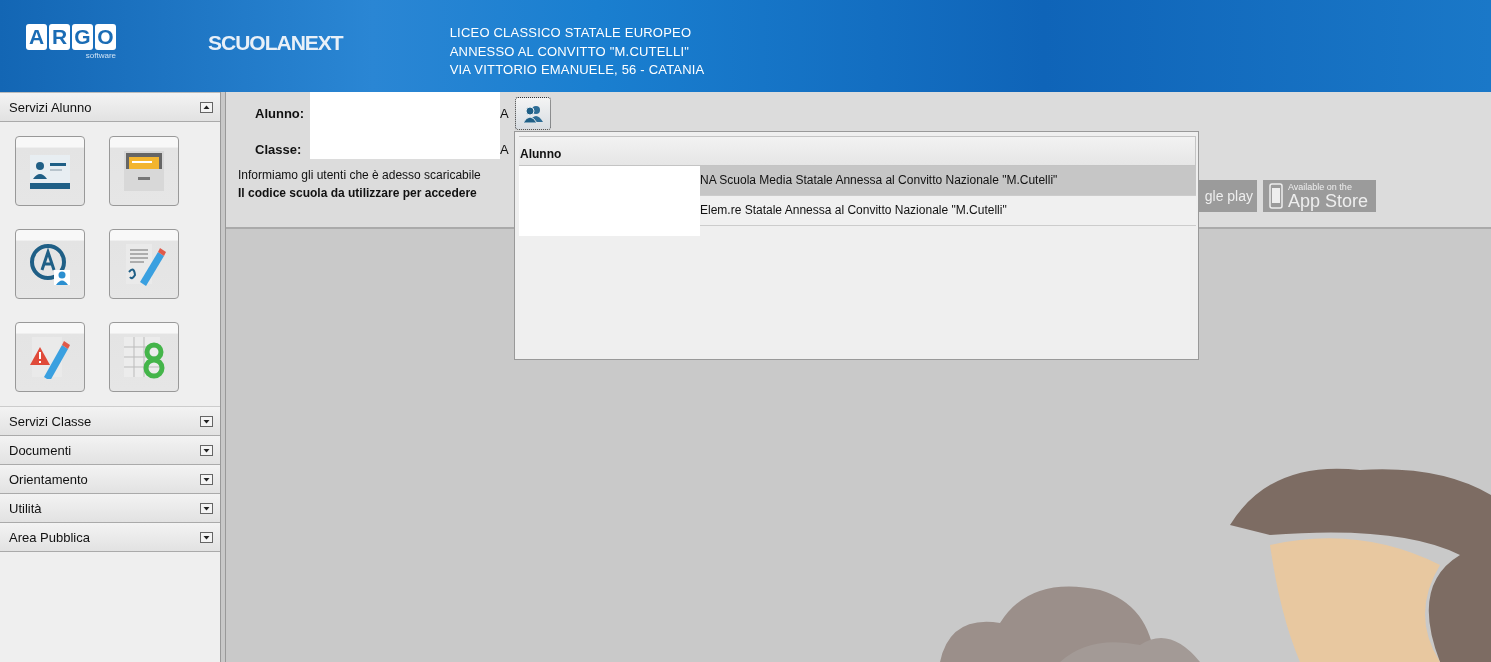 This screenshot has width=1491, height=662. Describe the element at coordinates (105, 37) in the screenshot. I see `logo-letter: O` at that location.